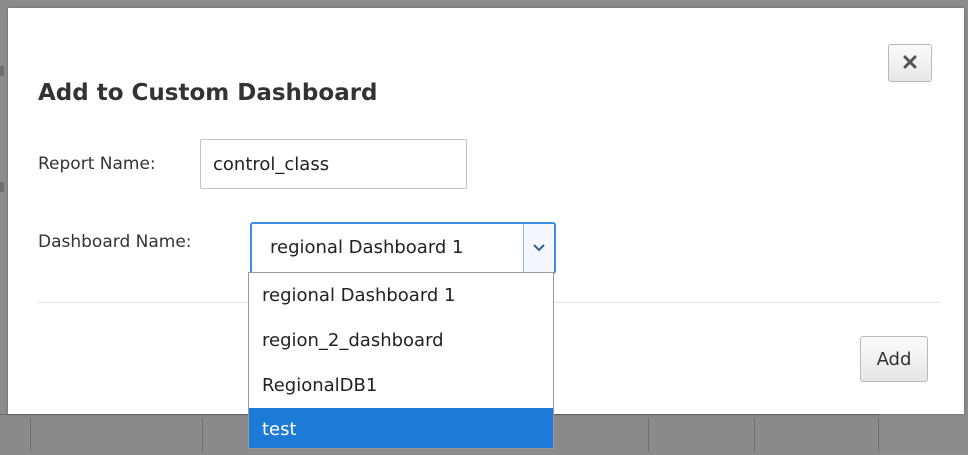 Image resolution: width=968 pixels, height=455 pixels. Describe the element at coordinates (115, 242) in the screenshot. I see `dashboard-name-label: Dashboard Name:` at that location.